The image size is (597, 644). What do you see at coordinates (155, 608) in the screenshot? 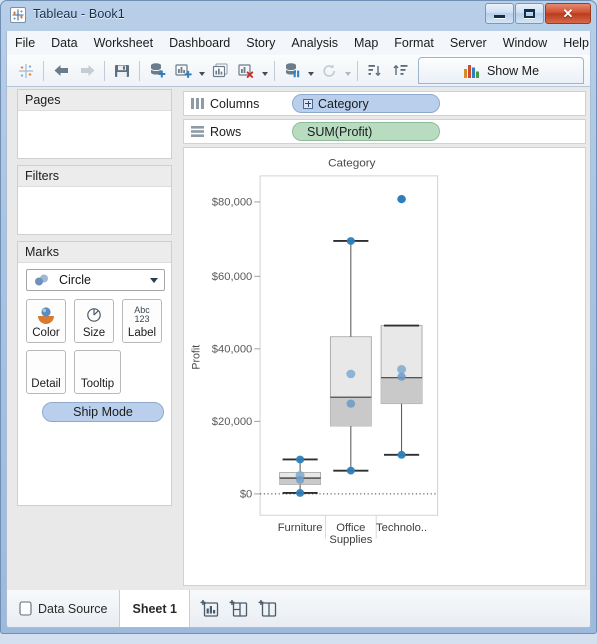
I see `sheet-tab-sheet1: Sheet 1` at bounding box center [155, 608].